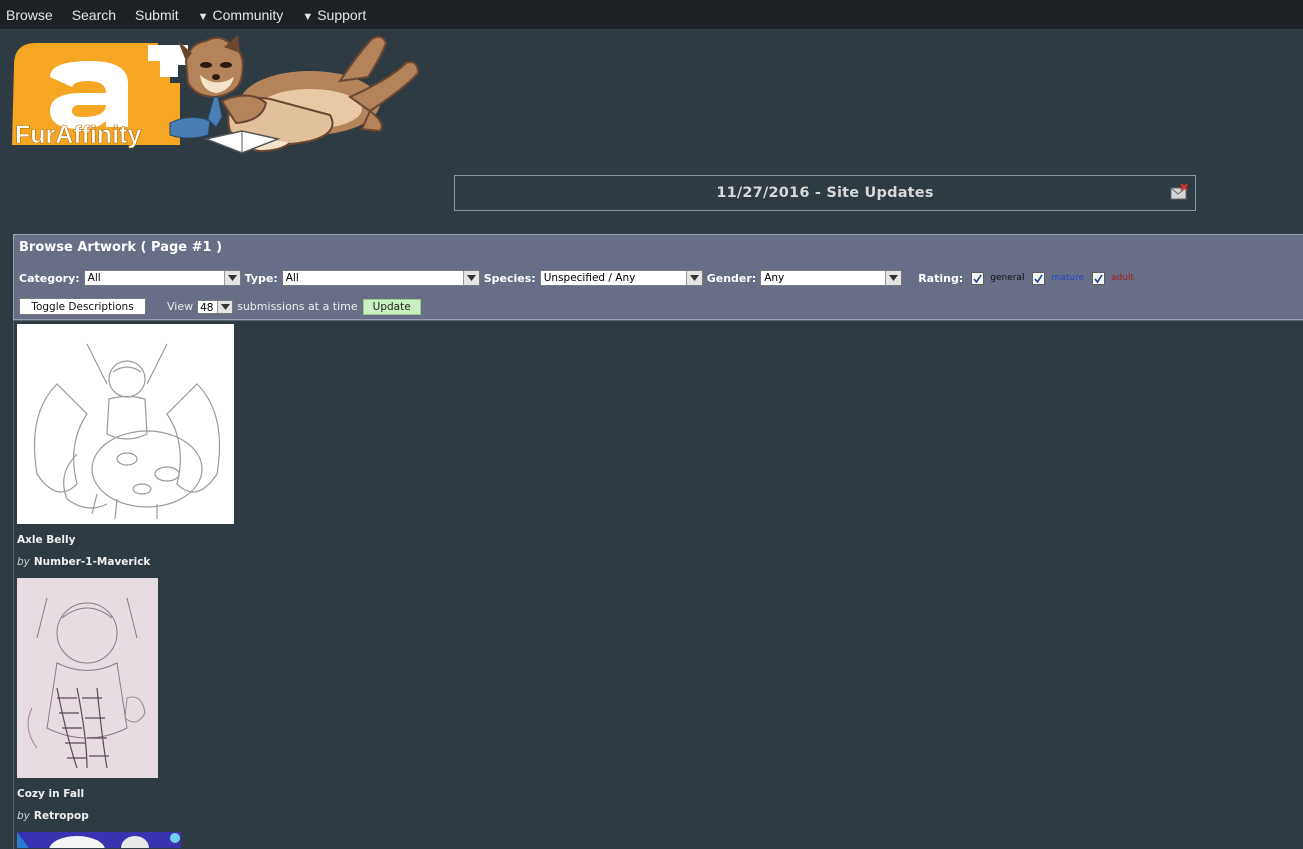  Describe the element at coordinates (216, 93) in the screenshot. I see `site-logo: FurAffinity` at that location.